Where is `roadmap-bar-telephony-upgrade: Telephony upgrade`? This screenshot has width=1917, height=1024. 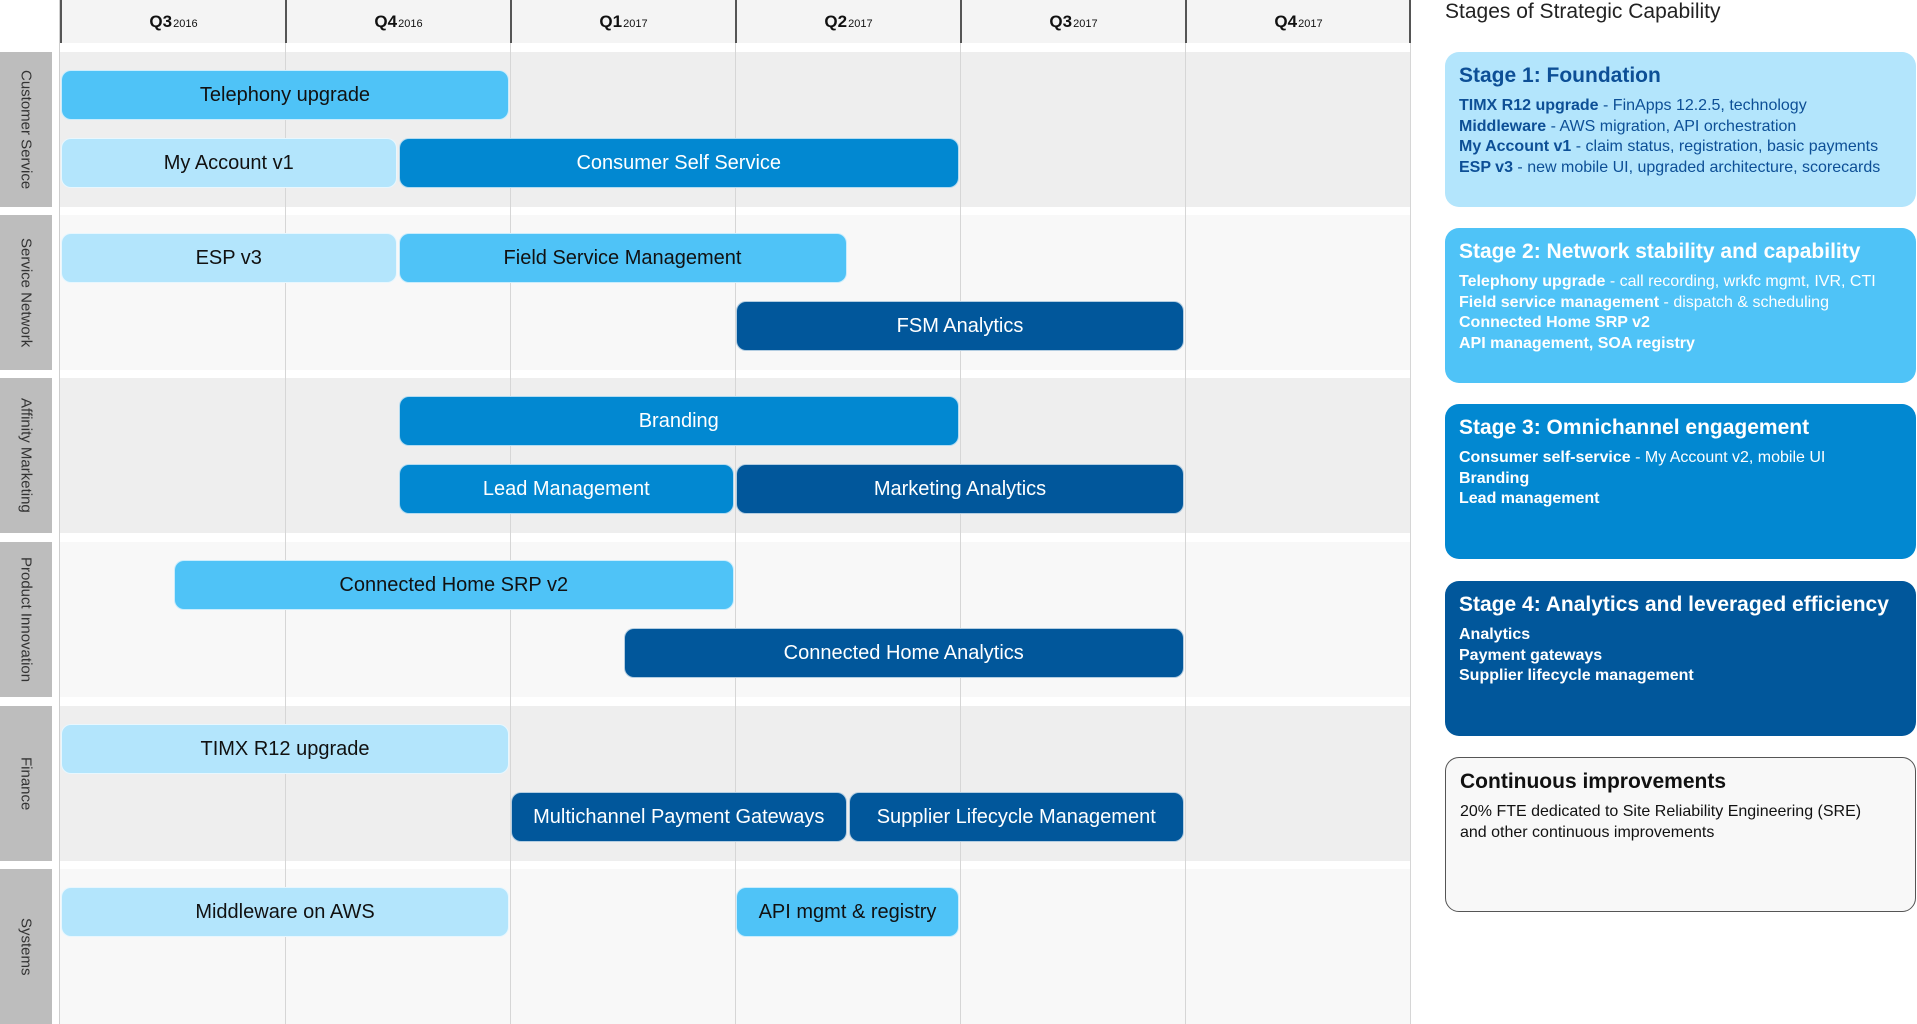
roadmap-bar-telephony-upgrade: Telephony upgrade is located at coordinates (285, 95).